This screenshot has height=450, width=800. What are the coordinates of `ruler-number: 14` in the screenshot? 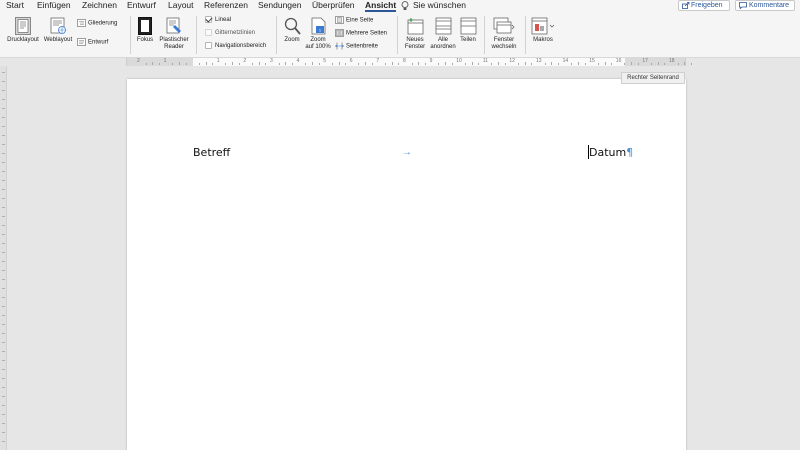 It's located at (565, 61).